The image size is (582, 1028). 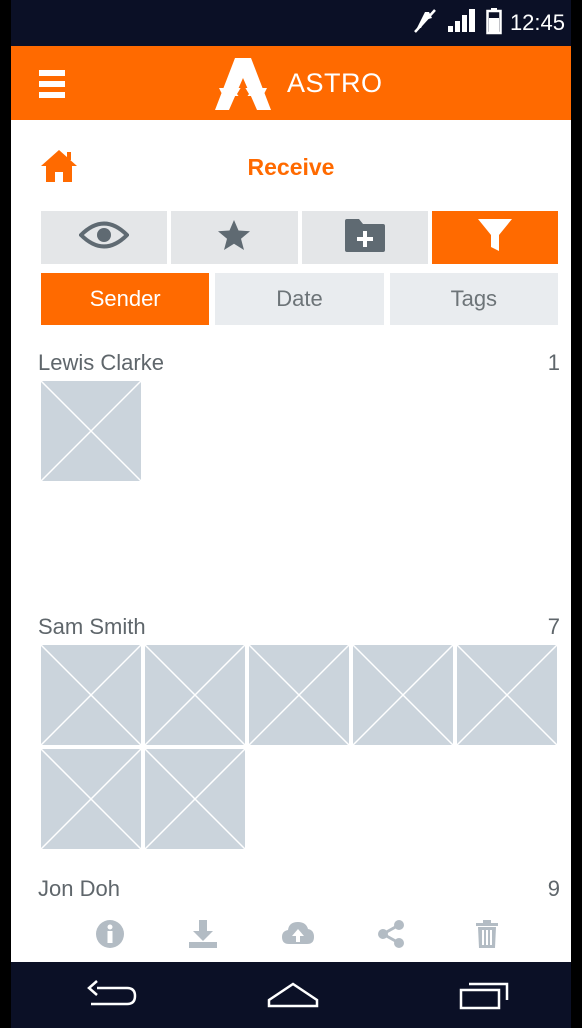 What do you see at coordinates (537, 22) in the screenshot?
I see `clock: 12:45` at bounding box center [537, 22].